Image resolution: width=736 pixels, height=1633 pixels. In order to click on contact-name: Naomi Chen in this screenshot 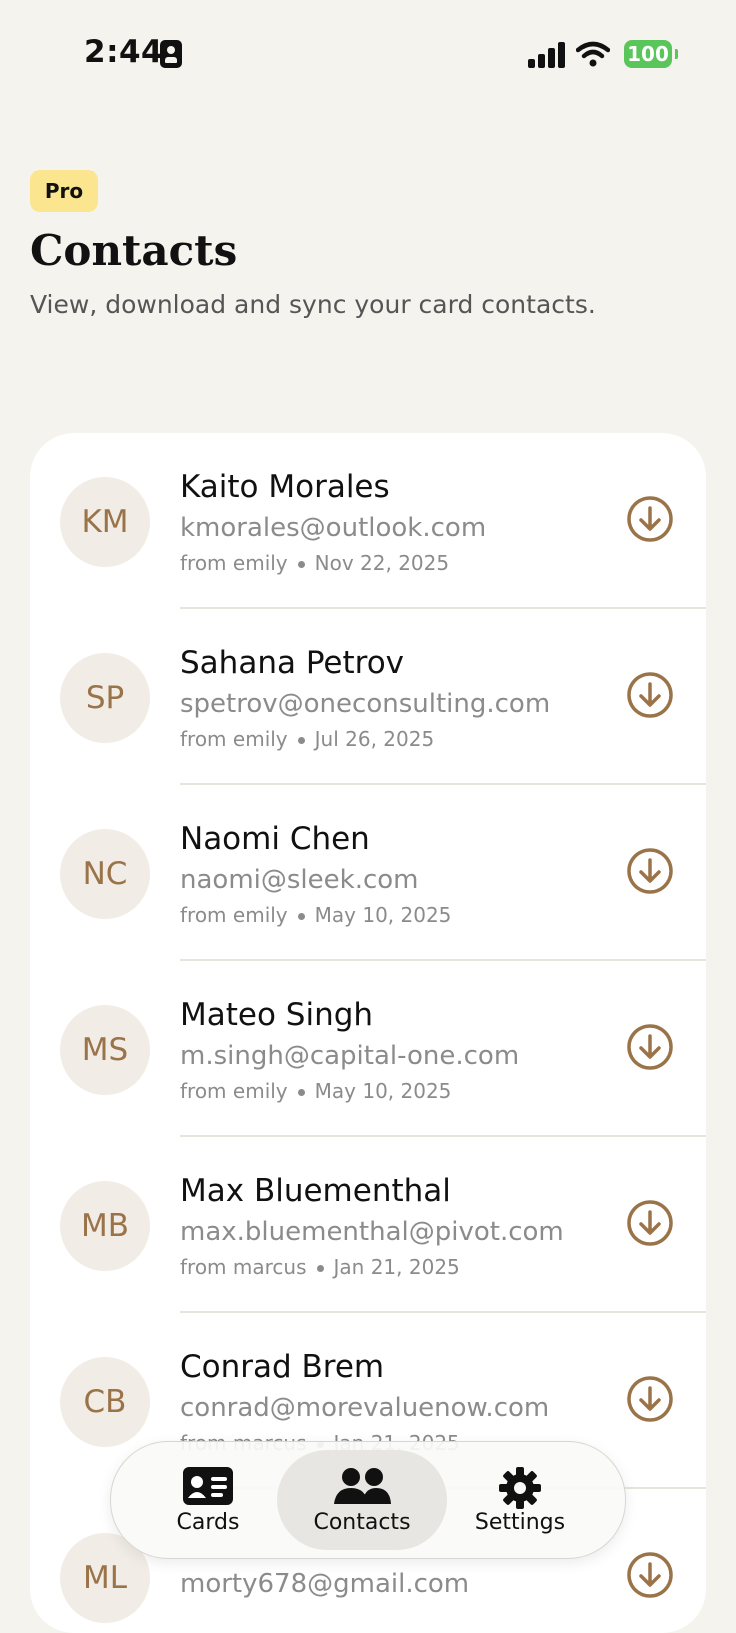, I will do `click(275, 839)`.